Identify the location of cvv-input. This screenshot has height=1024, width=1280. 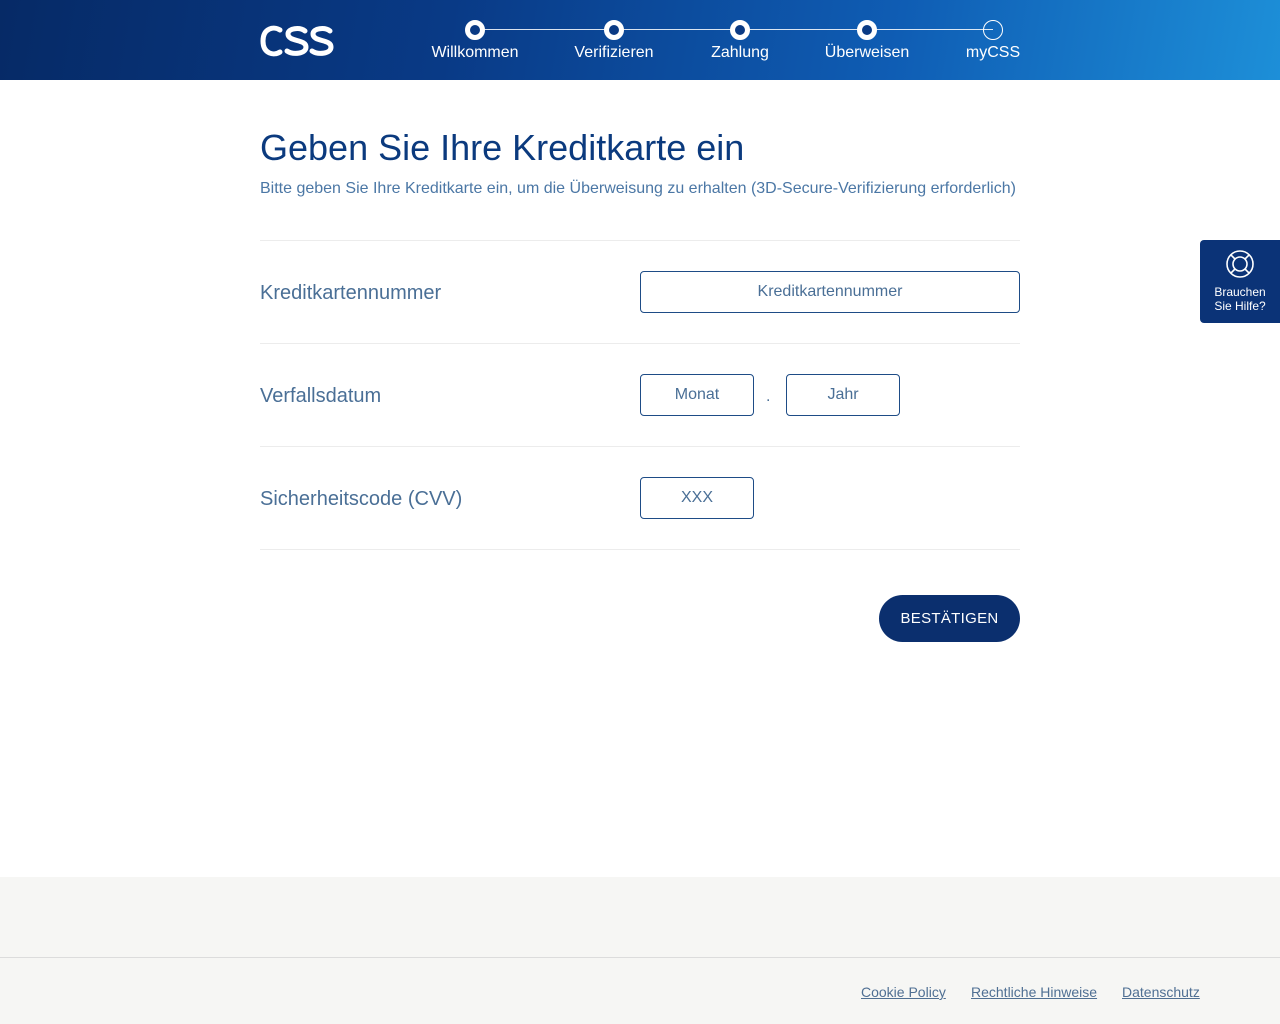
(697, 498).